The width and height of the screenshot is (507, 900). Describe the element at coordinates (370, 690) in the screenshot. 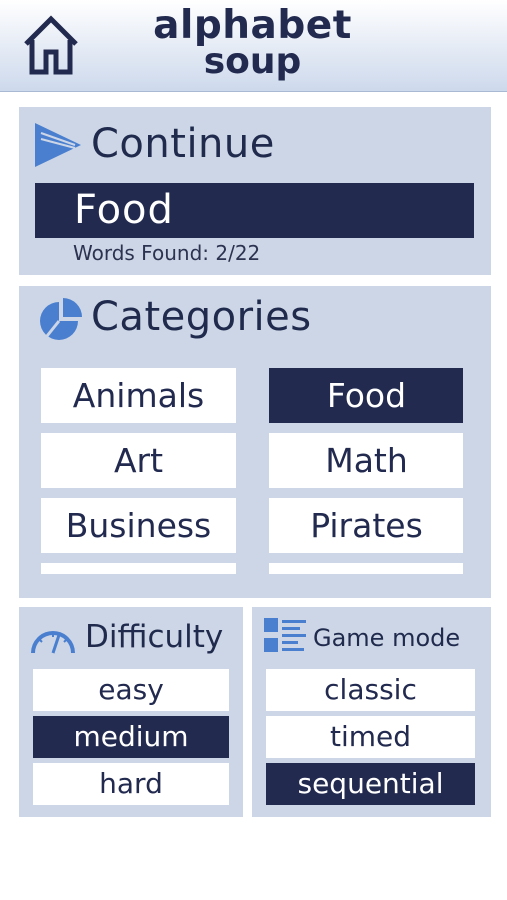

I see `game-mode-option-classic: classic` at that location.